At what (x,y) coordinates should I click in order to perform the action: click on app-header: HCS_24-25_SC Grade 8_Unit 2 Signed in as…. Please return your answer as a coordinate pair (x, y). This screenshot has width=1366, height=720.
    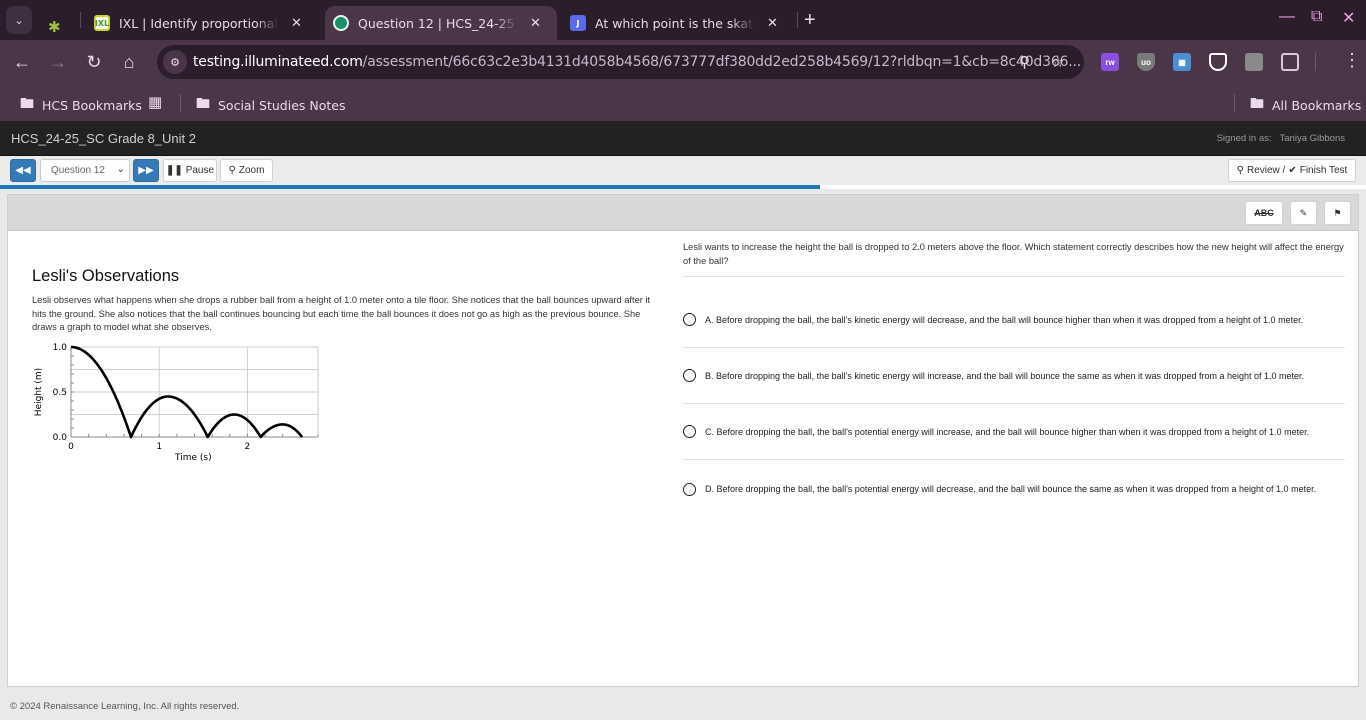
    Looking at the image, I should click on (683, 138).